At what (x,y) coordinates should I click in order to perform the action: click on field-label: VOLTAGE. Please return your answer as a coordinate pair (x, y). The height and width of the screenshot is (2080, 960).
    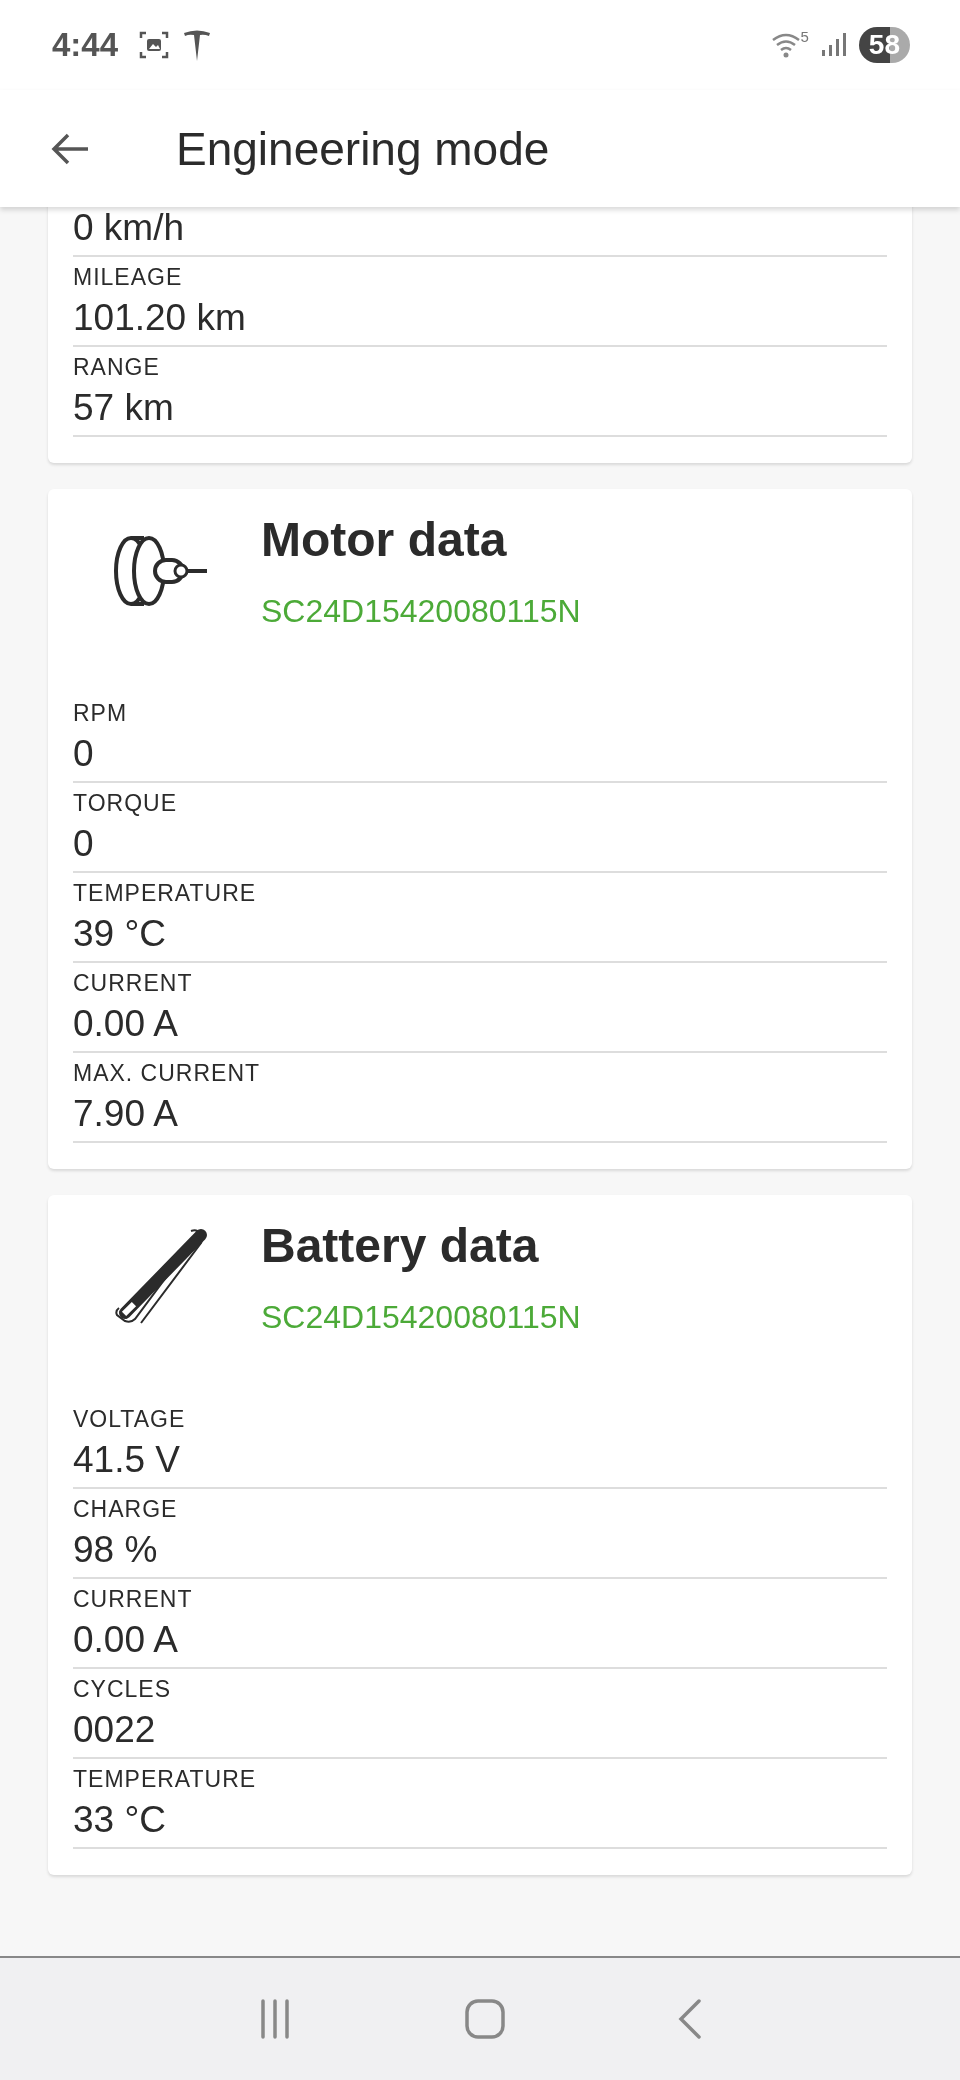
    Looking at the image, I should click on (130, 1419).